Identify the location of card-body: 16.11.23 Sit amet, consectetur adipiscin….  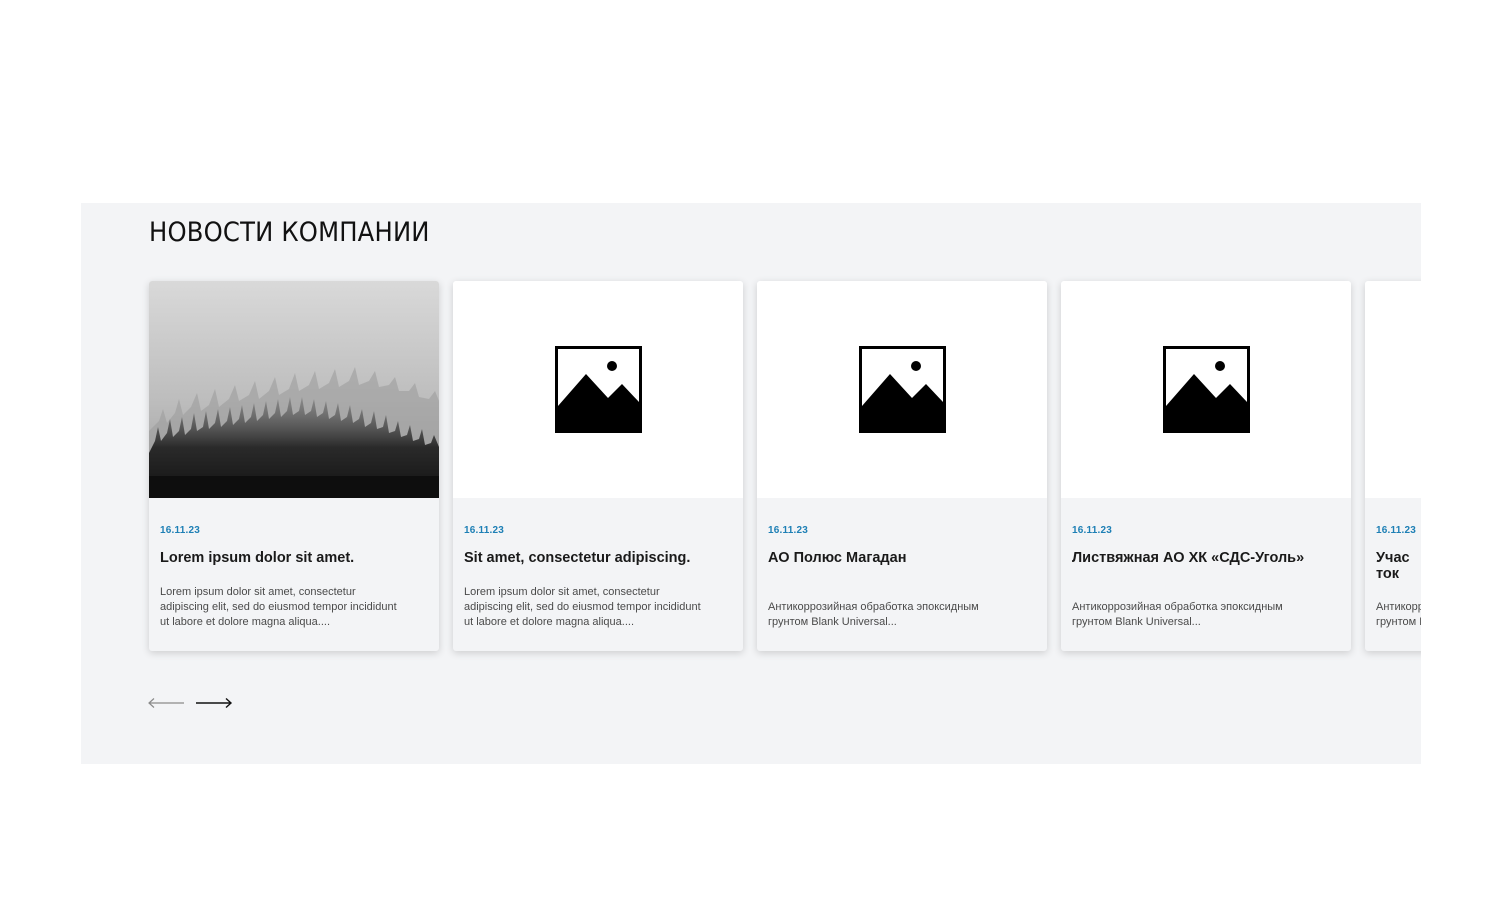
(599, 553).